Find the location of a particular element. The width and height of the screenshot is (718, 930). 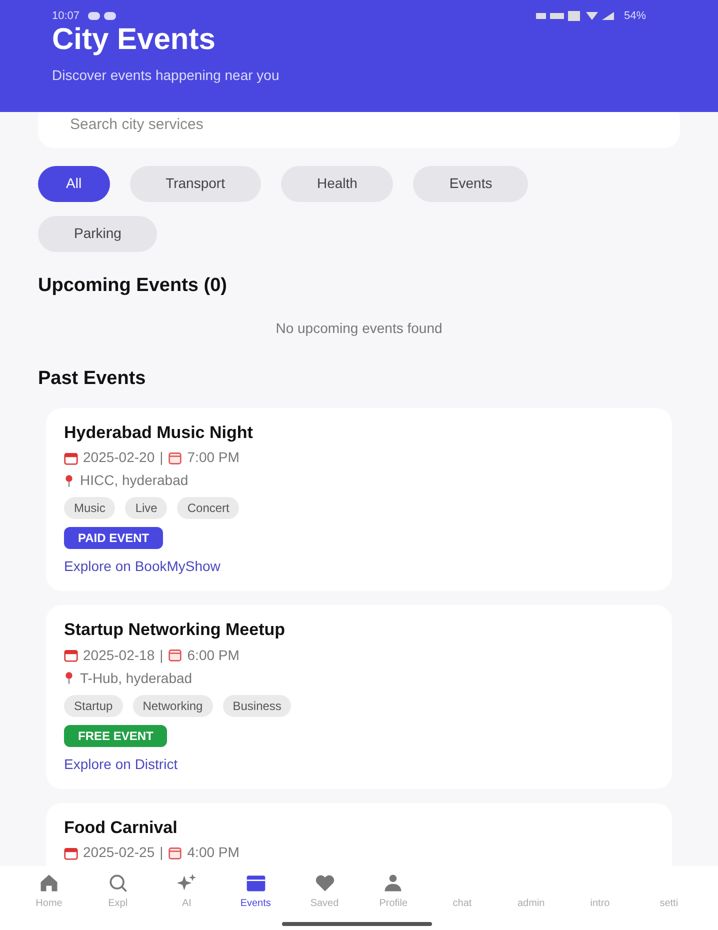

event-location: HICC, hyderabad is located at coordinates (134, 480).